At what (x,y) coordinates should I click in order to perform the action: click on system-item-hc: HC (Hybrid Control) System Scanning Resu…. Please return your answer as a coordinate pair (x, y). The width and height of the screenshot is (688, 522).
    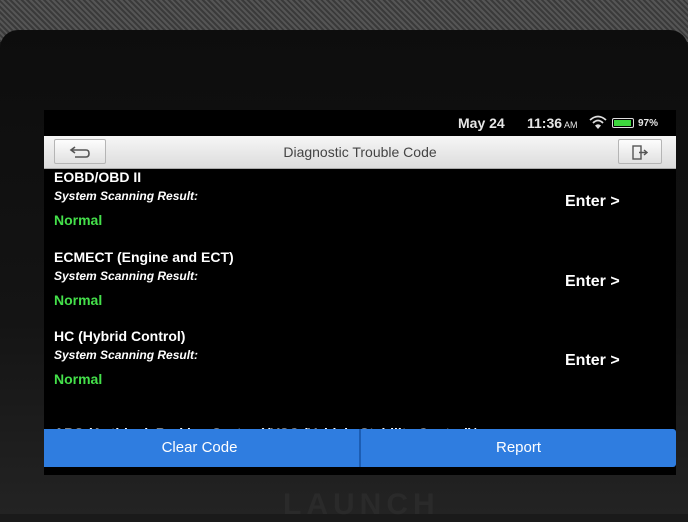
    Looking at the image, I should click on (360, 367).